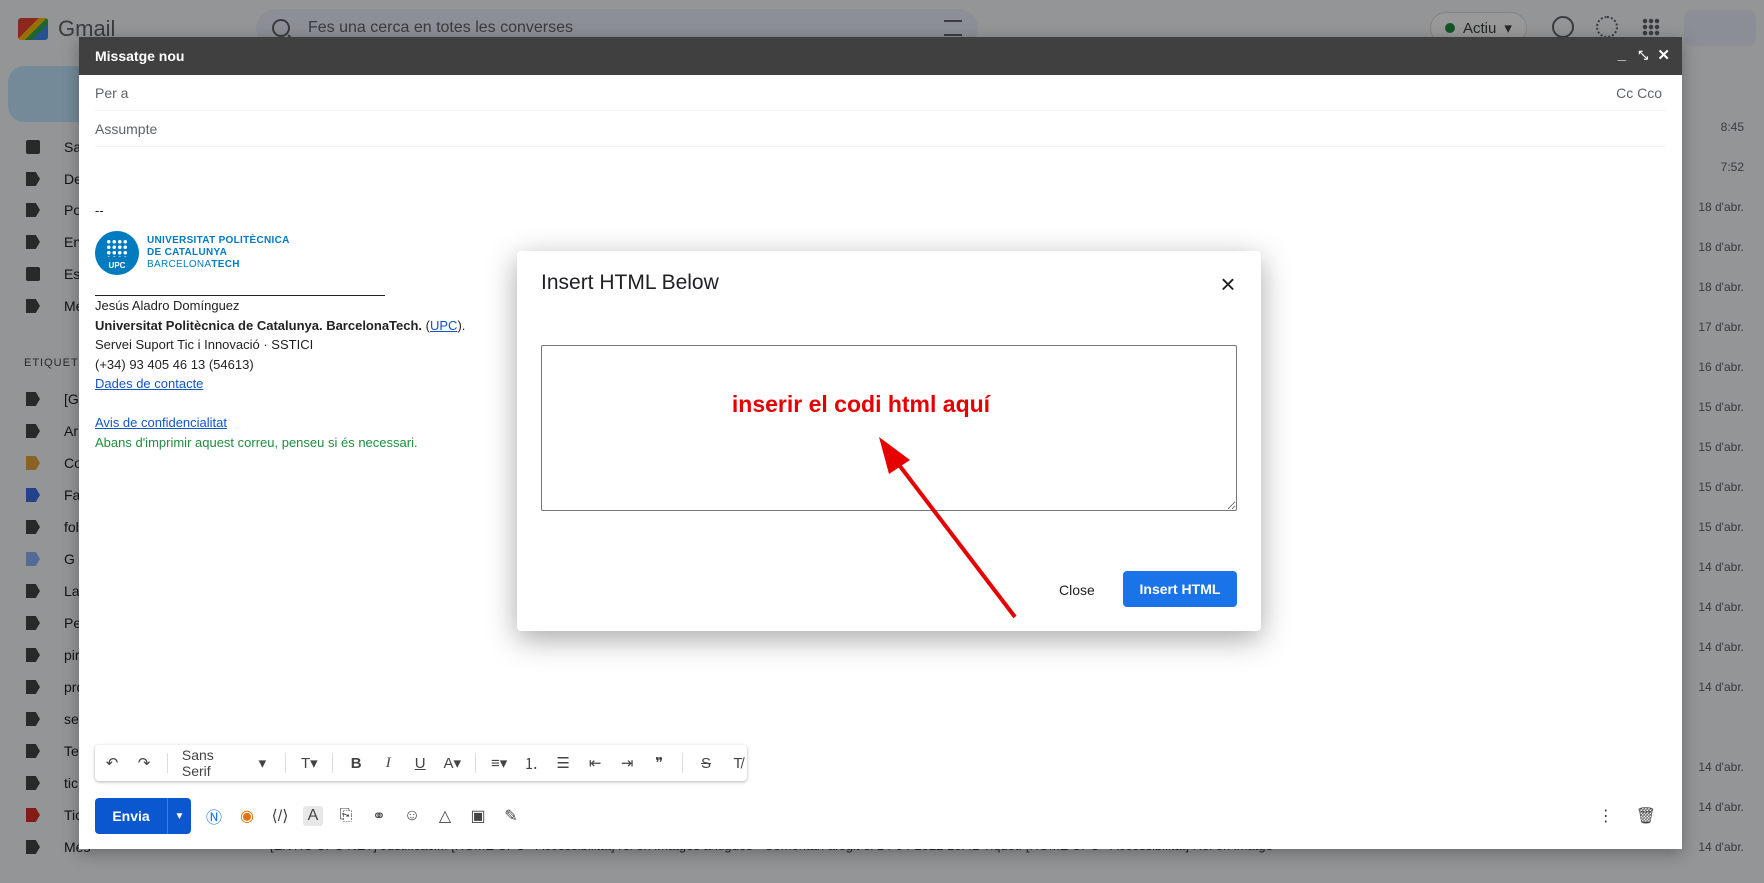  Describe the element at coordinates (445, 816) in the screenshot. I see `drive-icon: △` at that location.